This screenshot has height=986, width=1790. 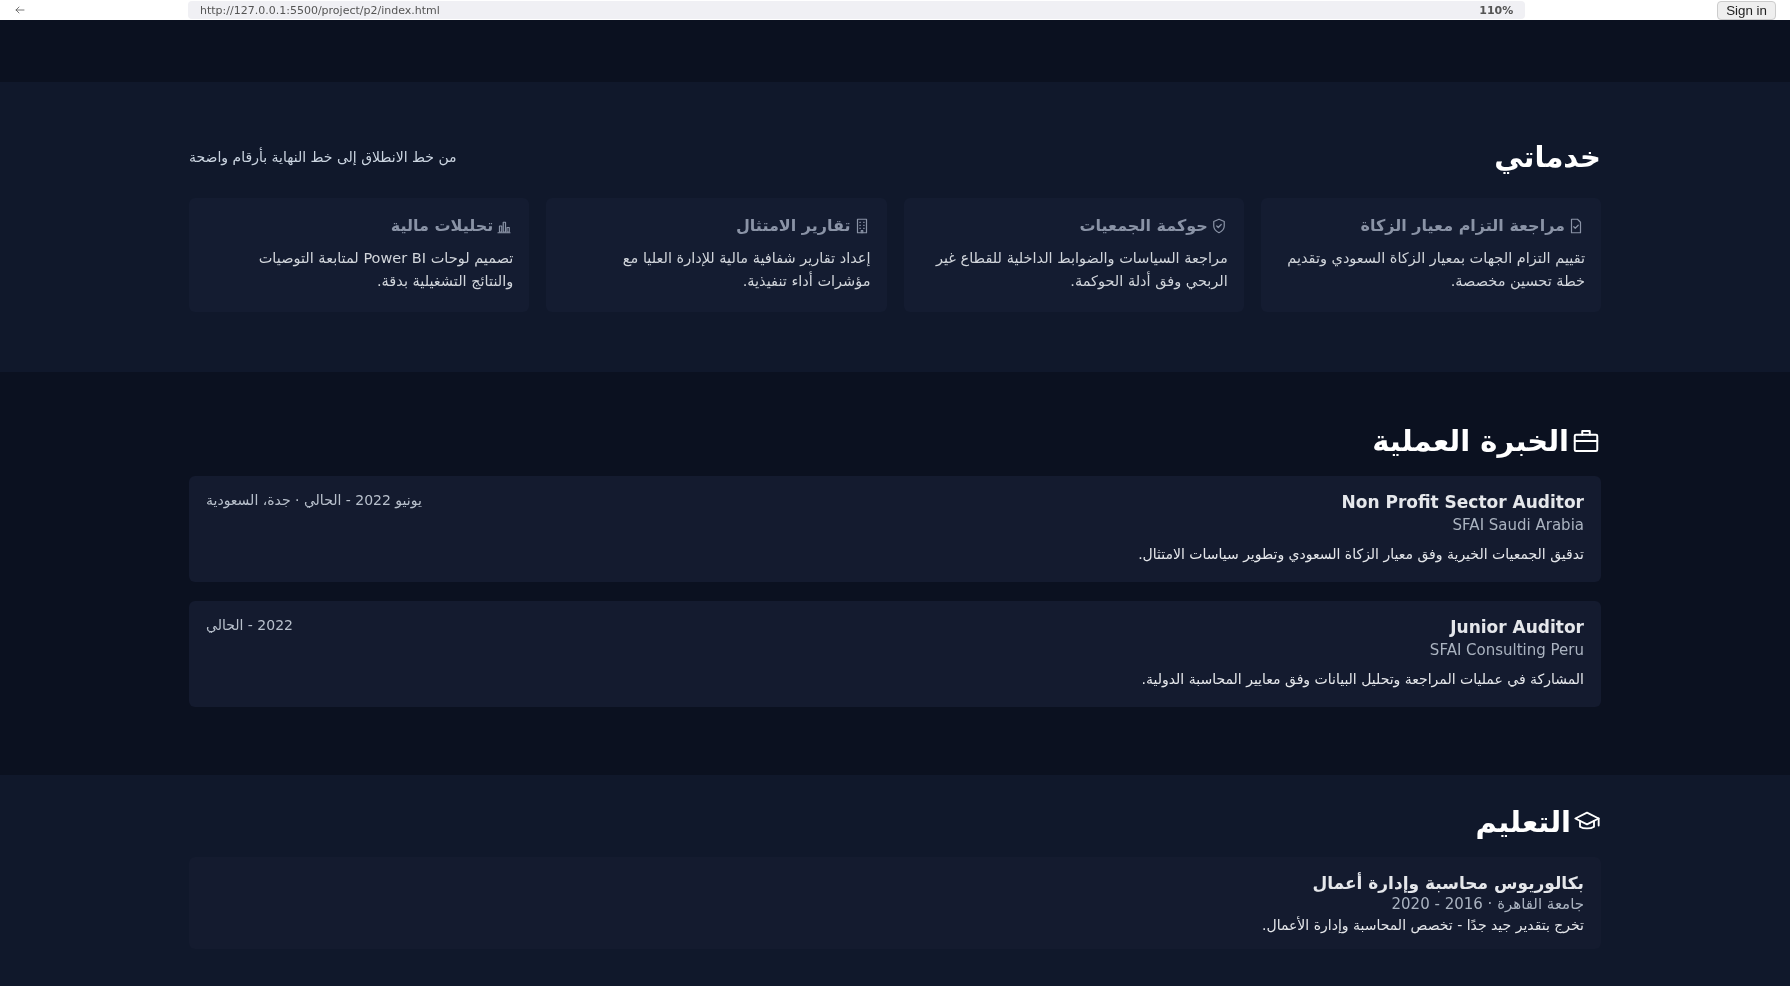 I want to click on job-title: Non Profit Sector Auditor, so click(x=1462, y=502).